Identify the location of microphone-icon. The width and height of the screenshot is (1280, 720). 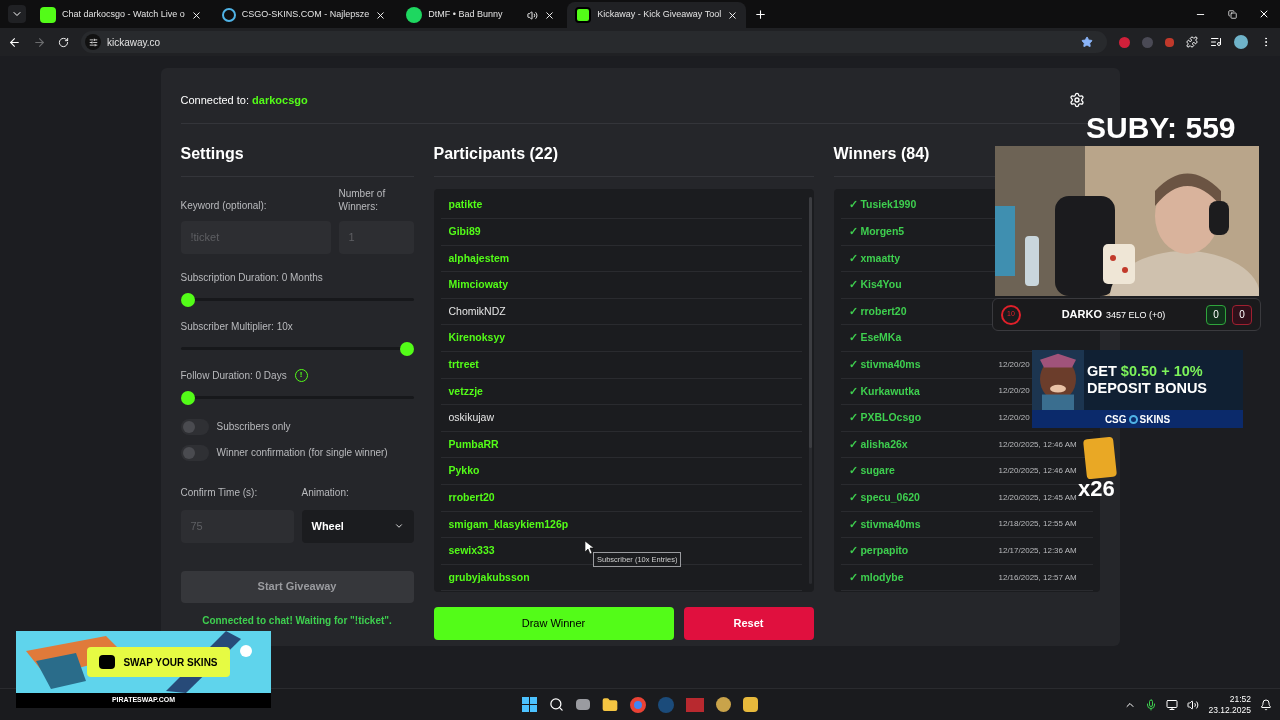
(1151, 704).